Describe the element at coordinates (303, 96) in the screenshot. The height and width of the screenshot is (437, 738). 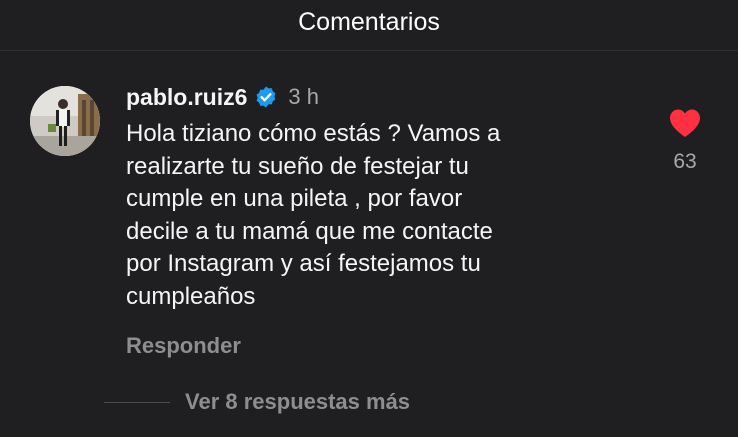
I see `comment-time: 3 h` at that location.